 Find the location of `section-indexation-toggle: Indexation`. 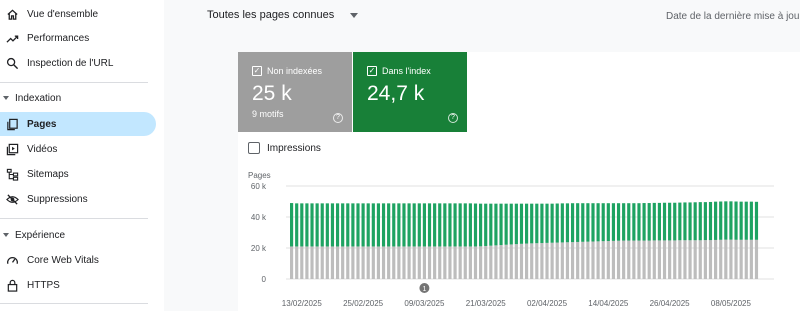

section-indexation-toggle: Indexation is located at coordinates (30, 98).